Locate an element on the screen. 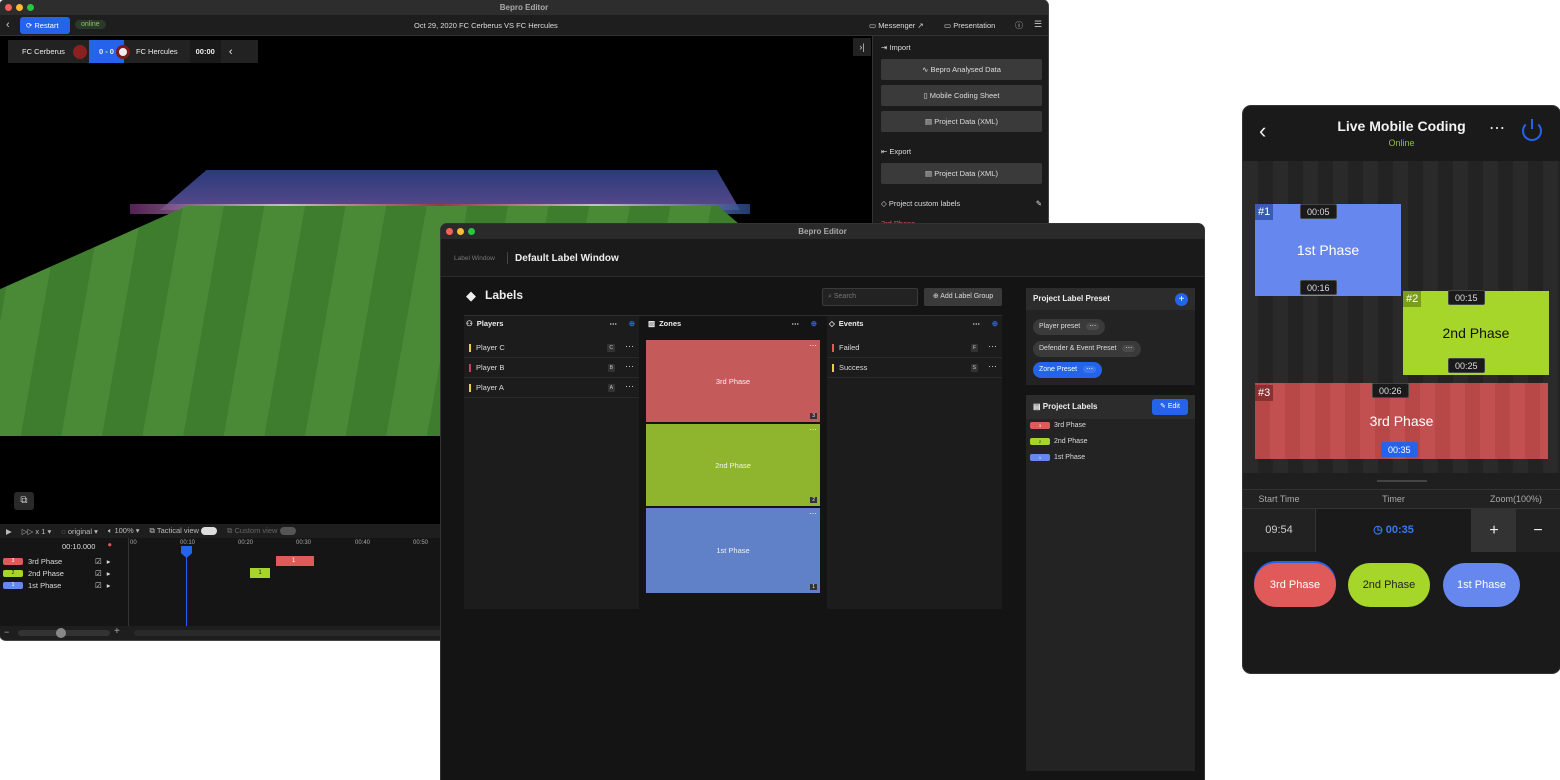 This screenshot has width=1560, height=780. label-window-header: Label Window Default Label Window is located at coordinates (822, 258).